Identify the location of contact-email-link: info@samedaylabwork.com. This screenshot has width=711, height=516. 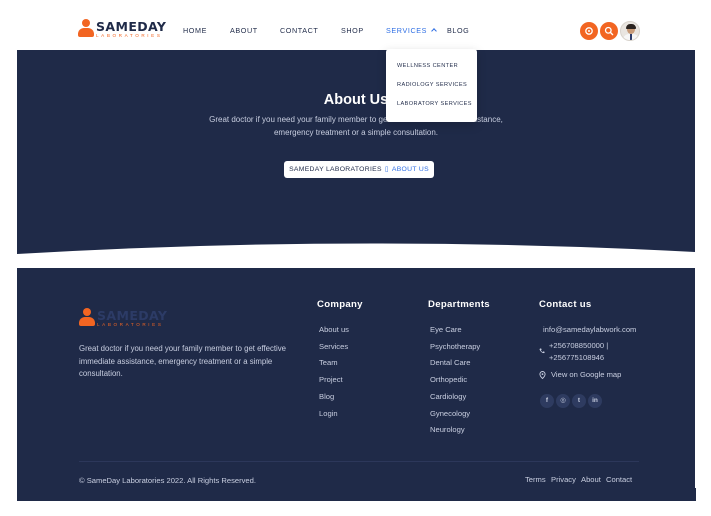
(589, 329).